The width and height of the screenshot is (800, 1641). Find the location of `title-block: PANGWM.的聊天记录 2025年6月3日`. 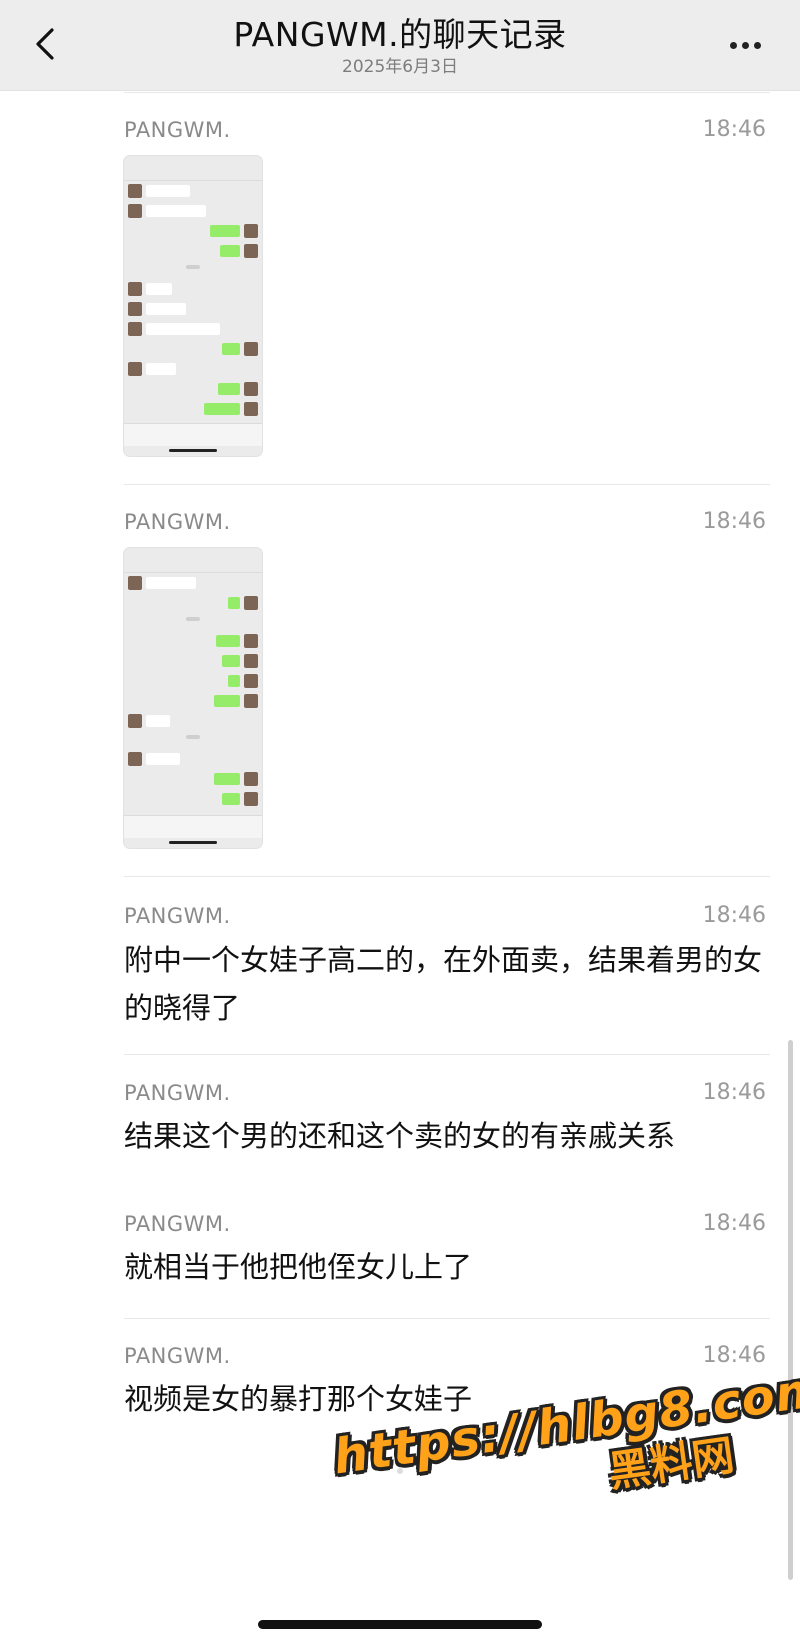

title-block: PANGWM.的聊天记录 2025年6月3日 is located at coordinates (400, 45).